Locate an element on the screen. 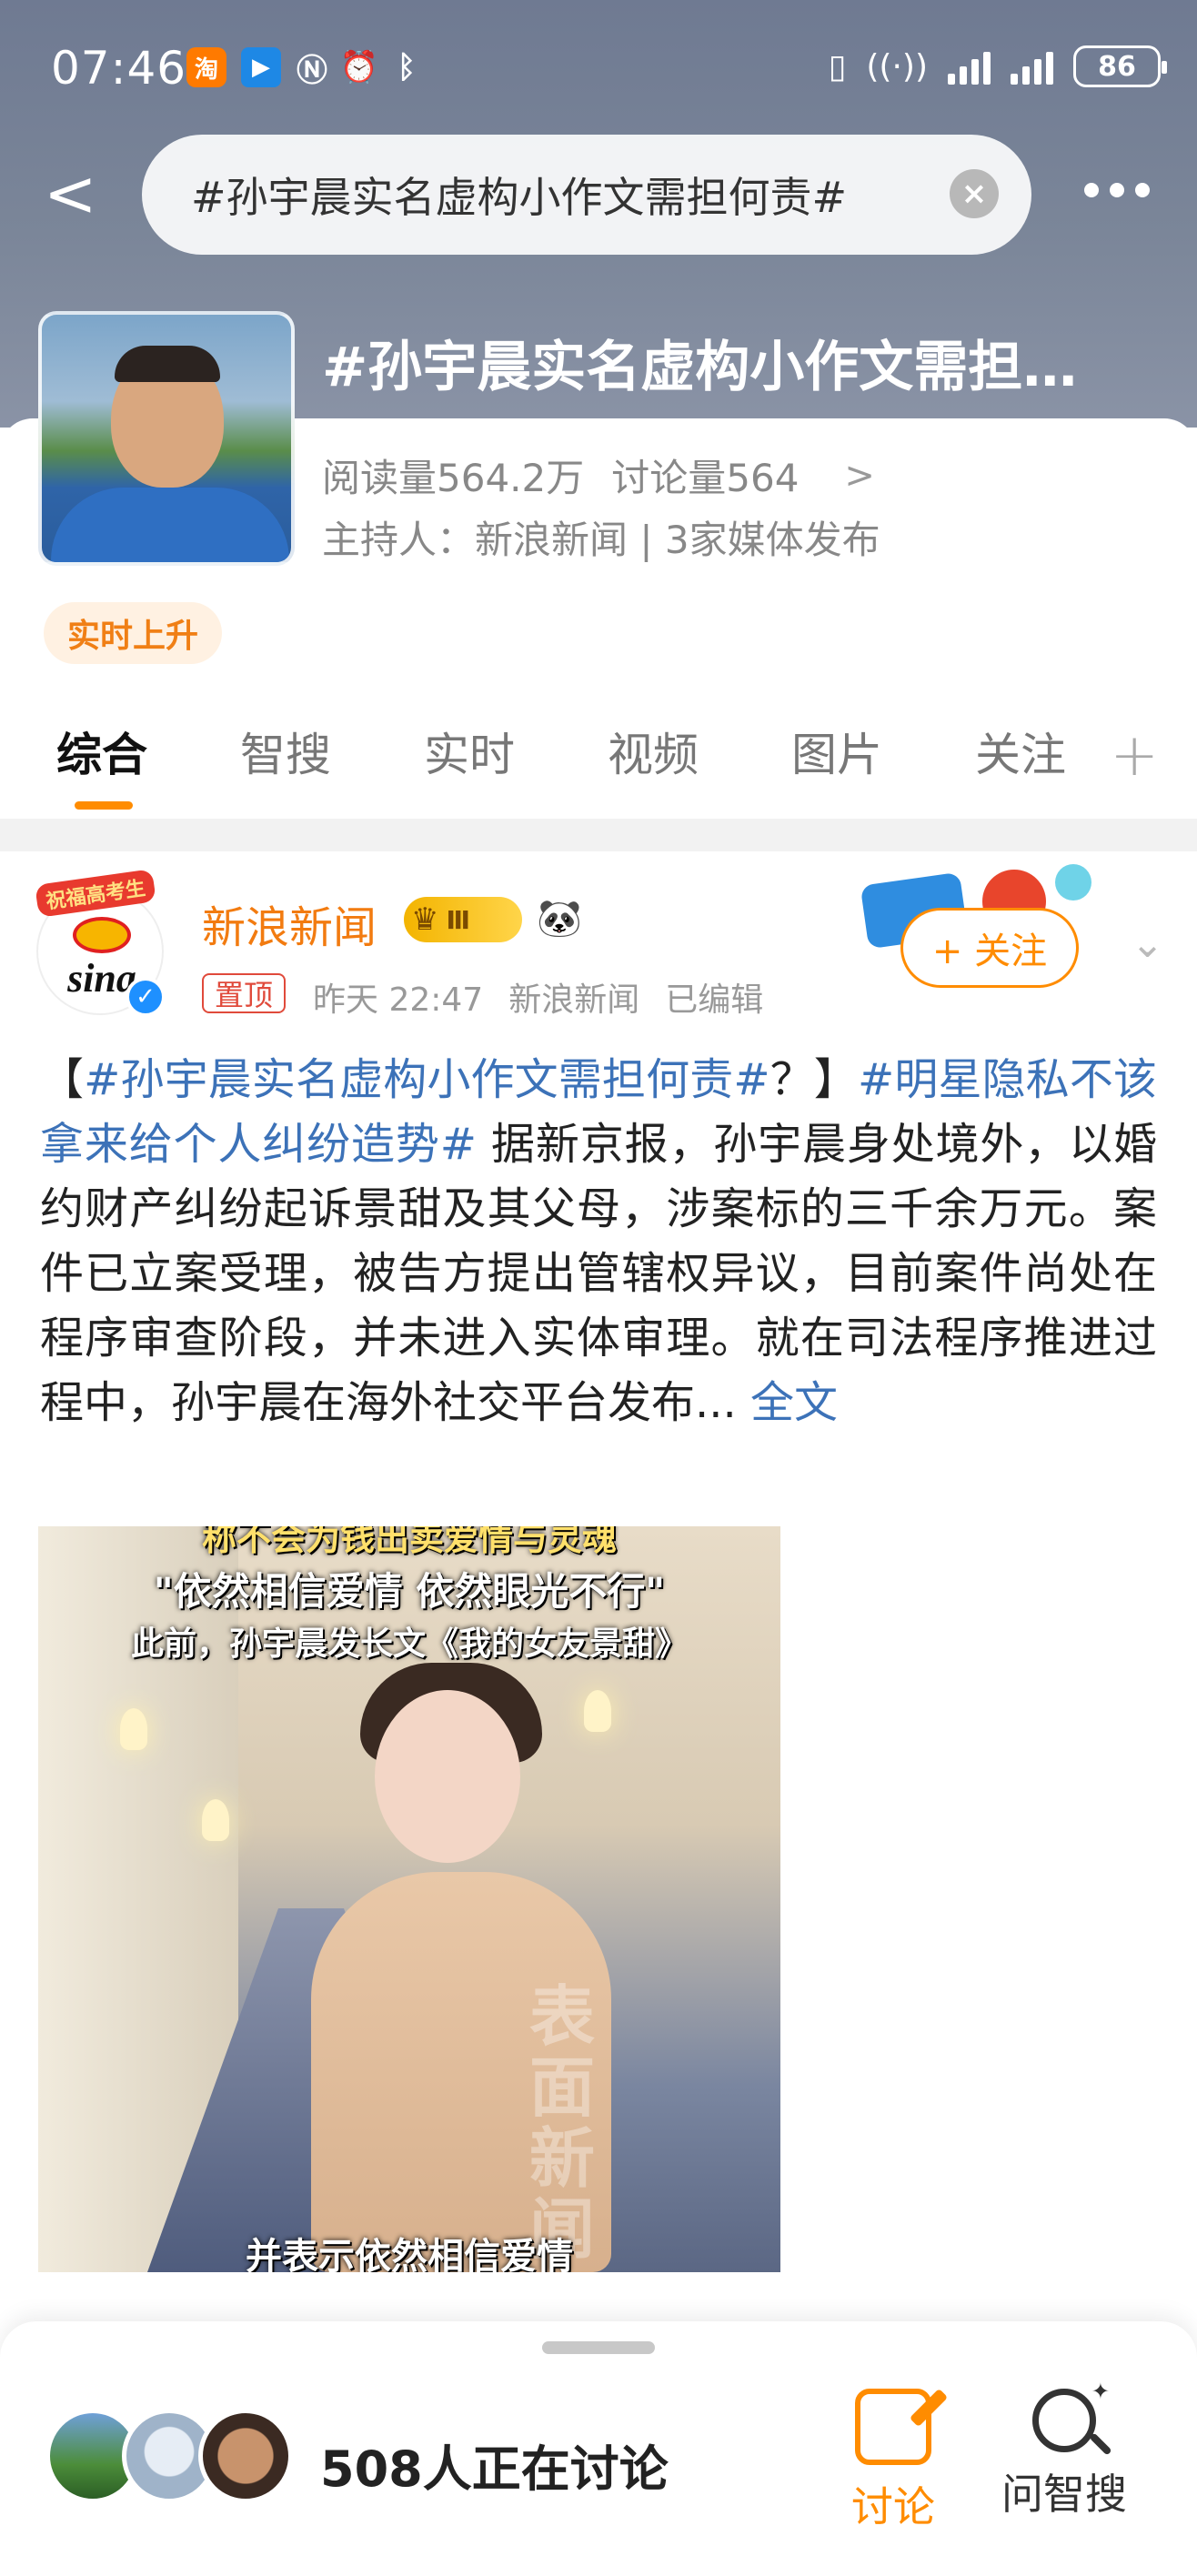 Image resolution: width=1197 pixels, height=2576 pixels. discussing-count: 508人正在讨论 is located at coordinates (494, 2469).